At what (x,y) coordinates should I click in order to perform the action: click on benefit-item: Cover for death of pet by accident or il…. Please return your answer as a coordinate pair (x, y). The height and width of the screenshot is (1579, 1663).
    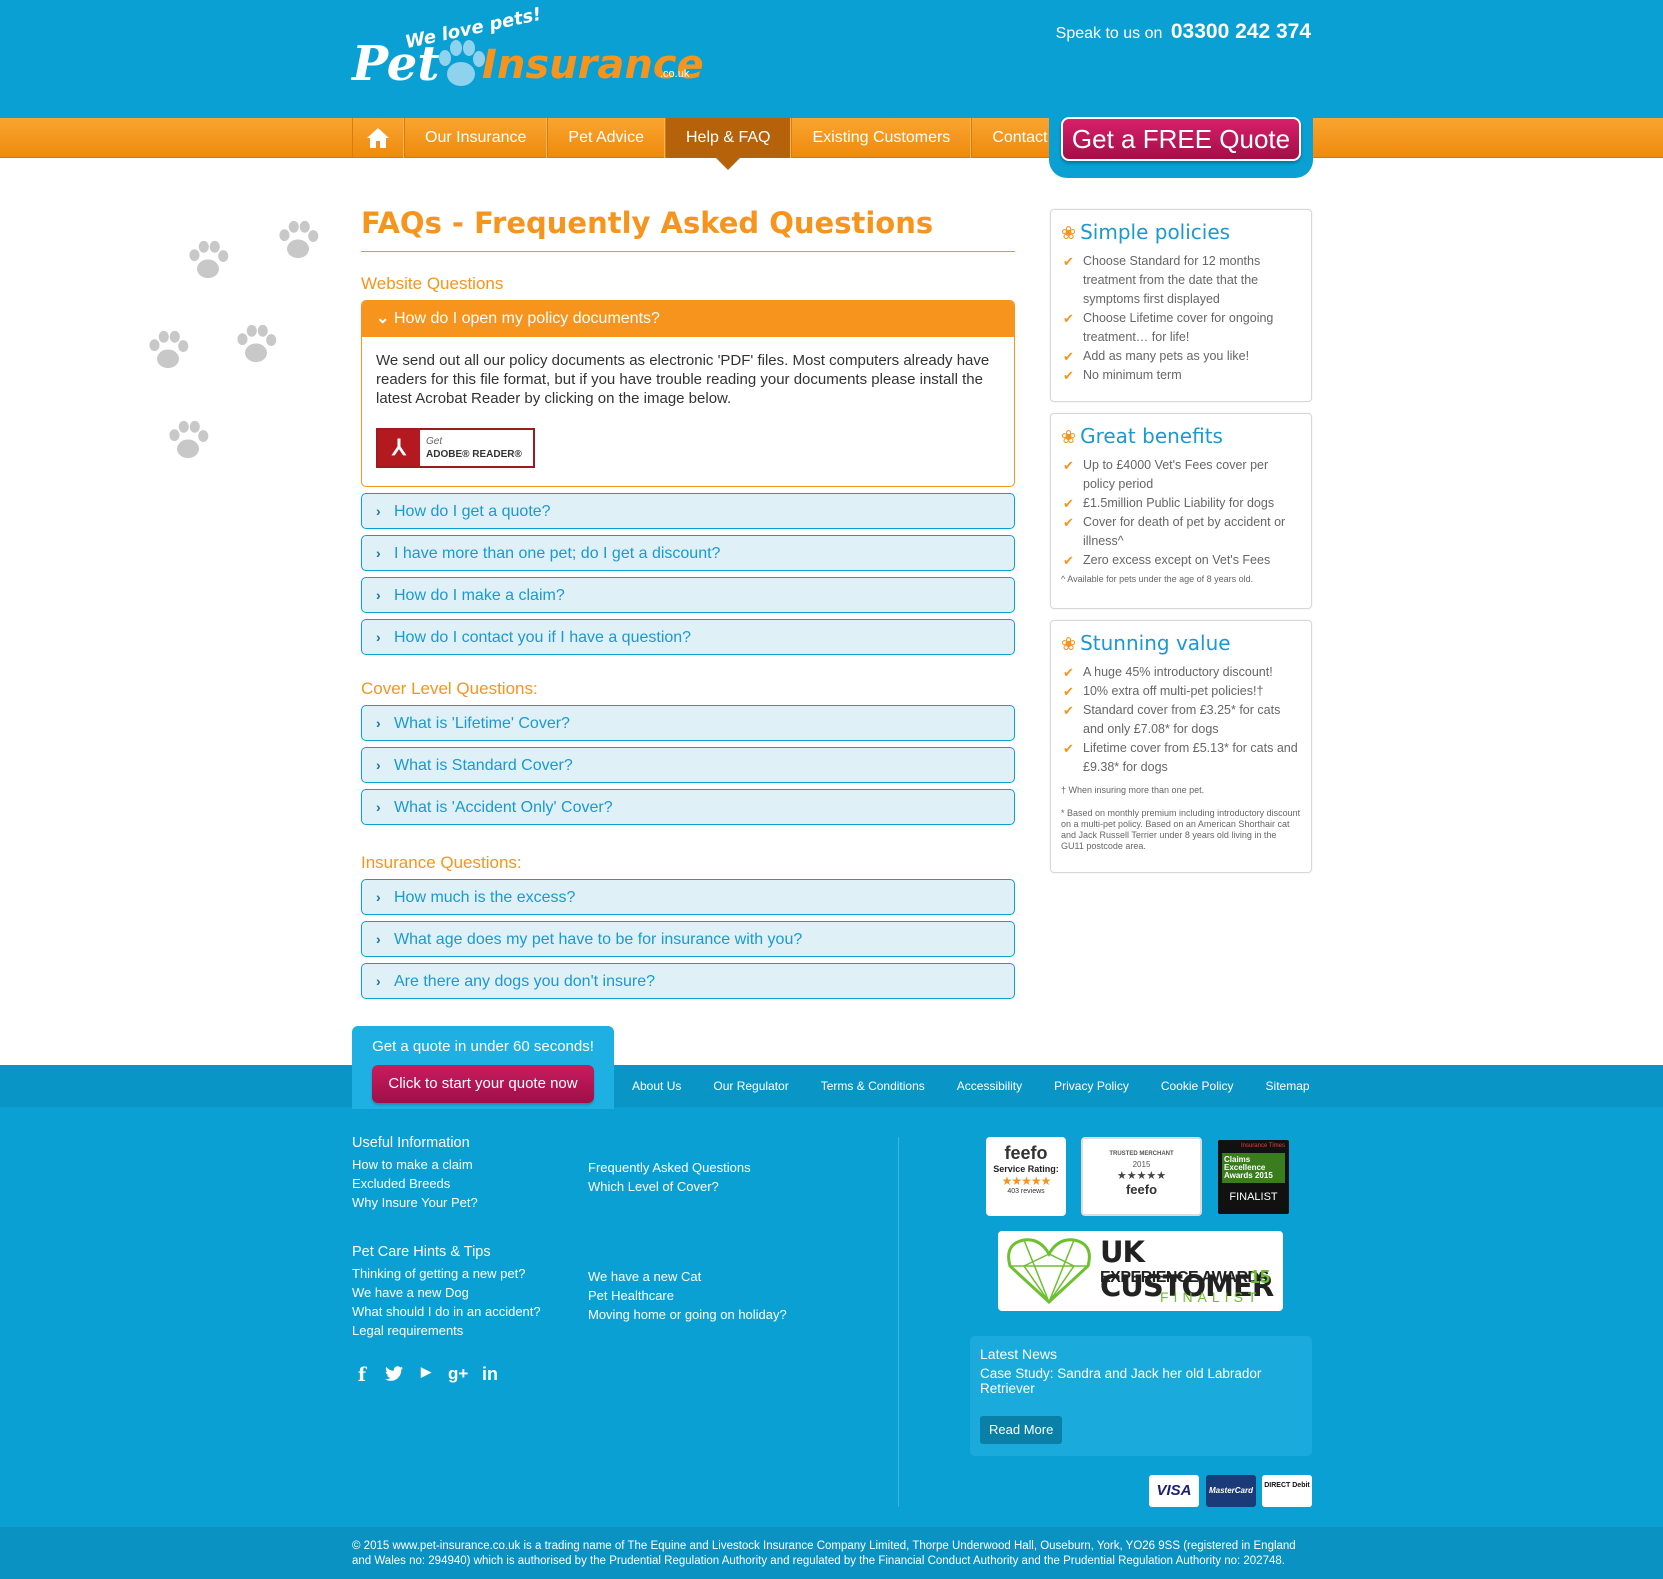
    Looking at the image, I should click on (1181, 532).